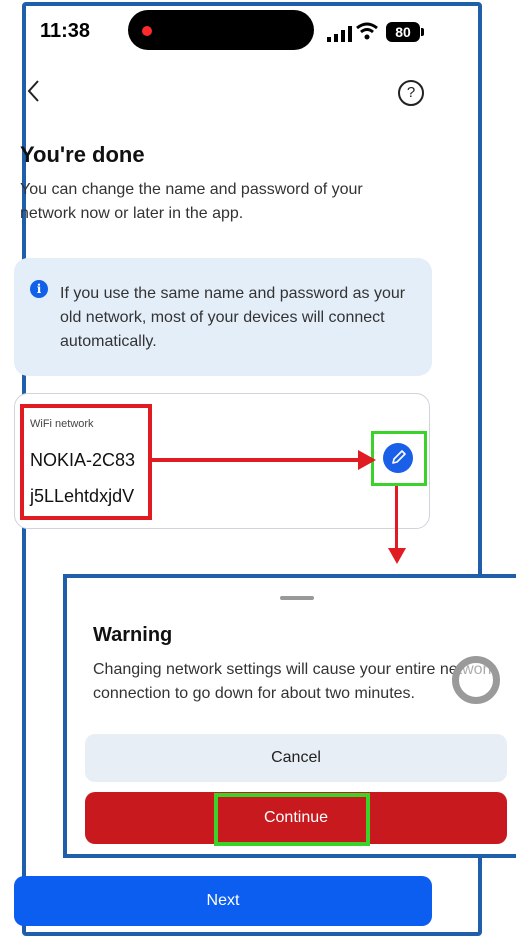 The image size is (516, 940). What do you see at coordinates (86, 462) in the screenshot?
I see `credentials-highlight` at bounding box center [86, 462].